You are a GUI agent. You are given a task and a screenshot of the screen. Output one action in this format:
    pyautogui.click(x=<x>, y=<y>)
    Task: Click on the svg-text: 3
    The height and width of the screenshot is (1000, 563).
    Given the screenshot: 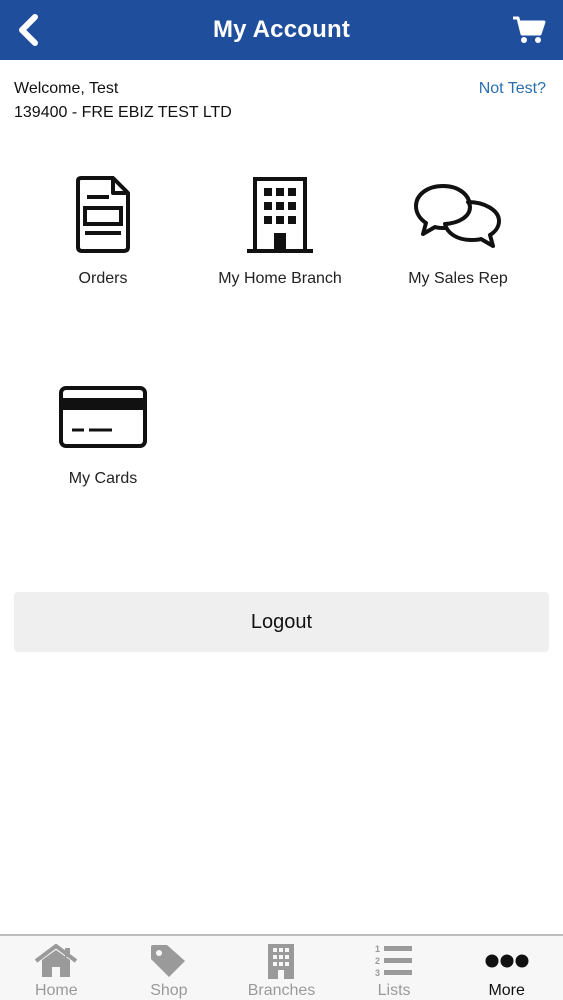 What is the action you would take?
    pyautogui.click(x=377, y=973)
    